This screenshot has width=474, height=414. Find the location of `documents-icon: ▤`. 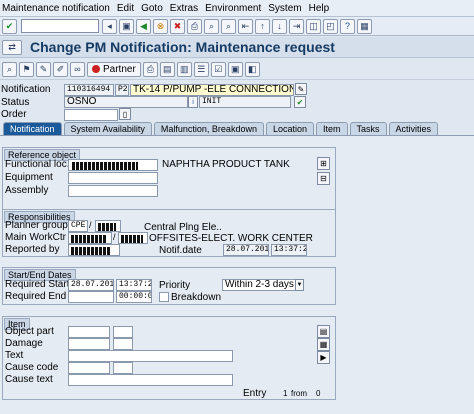

documents-icon: ▤ is located at coordinates (167, 69).